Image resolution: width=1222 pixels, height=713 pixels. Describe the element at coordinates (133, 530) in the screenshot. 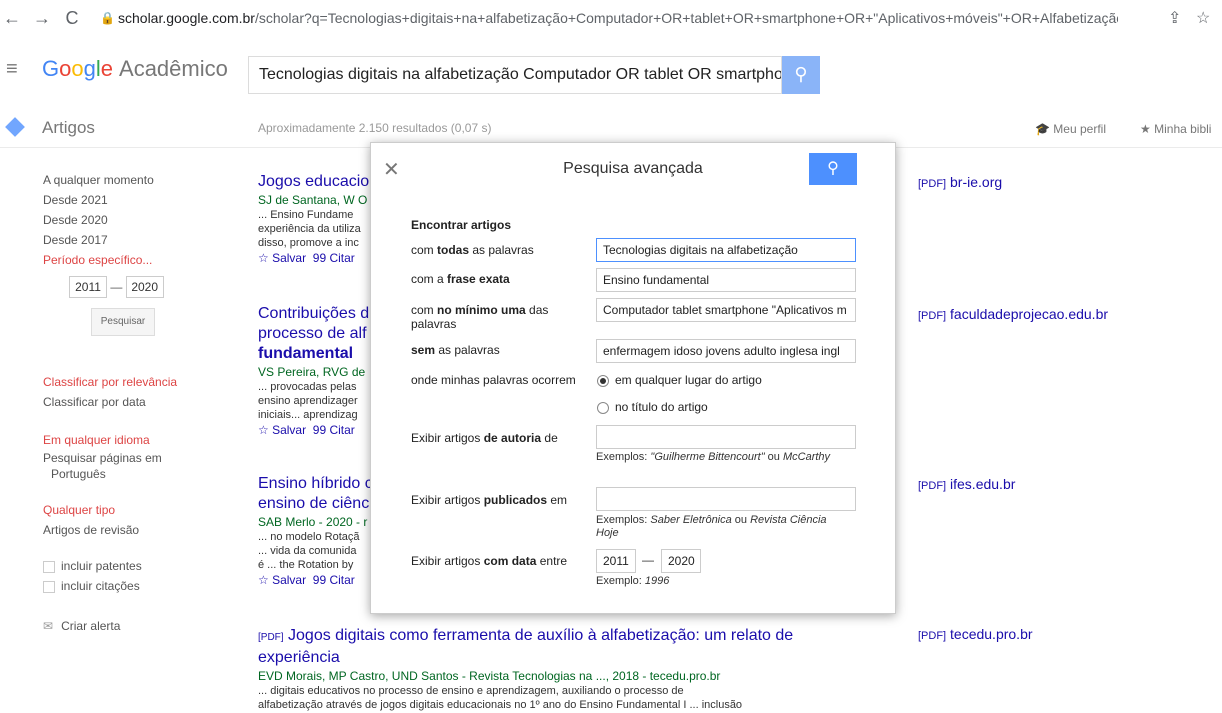

I see `filter-review-articles: Artigos de revisão` at that location.